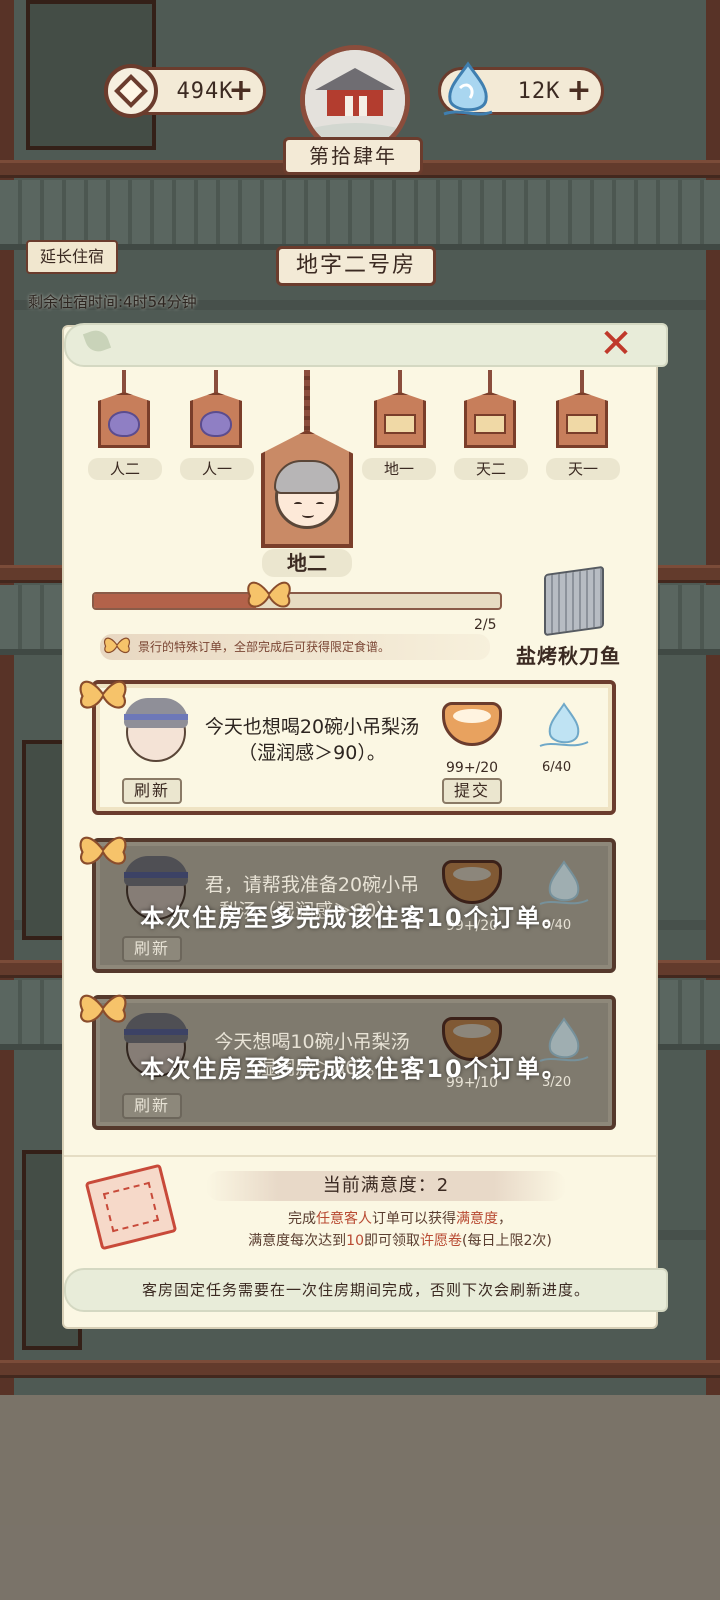  What do you see at coordinates (312, 740) in the screenshot?
I see `order-request-text: 今天也想喝20碗小吊梨汤（湿润感＞90）。` at bounding box center [312, 740].